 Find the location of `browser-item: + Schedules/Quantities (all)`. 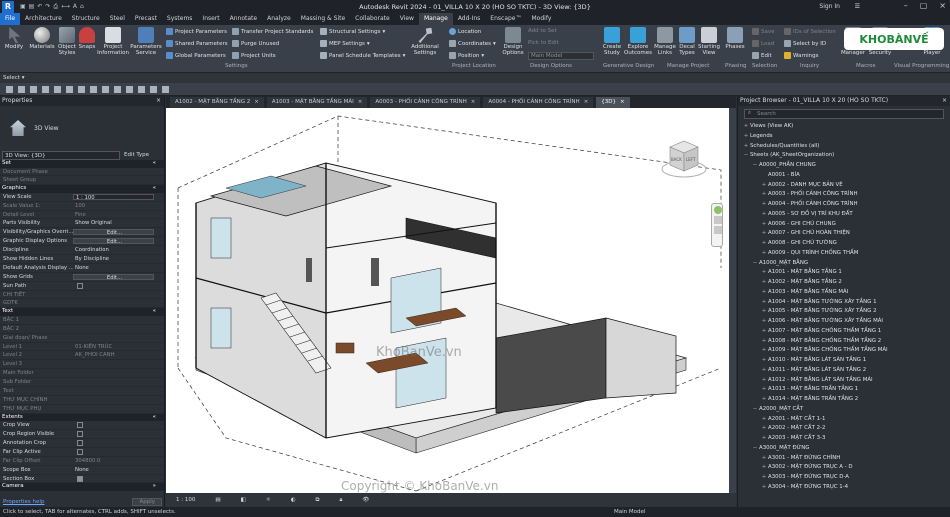

browser-item: + Schedules/Quantities (all) is located at coordinates (844, 147).